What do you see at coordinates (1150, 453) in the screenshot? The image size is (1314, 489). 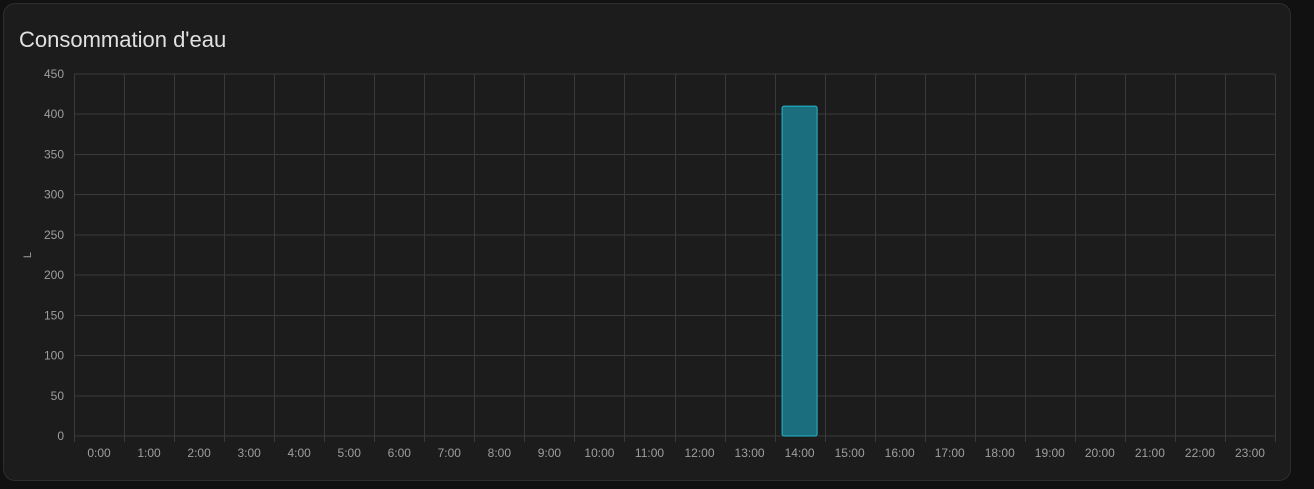 I see `x-tick-label: 21:00` at bounding box center [1150, 453].